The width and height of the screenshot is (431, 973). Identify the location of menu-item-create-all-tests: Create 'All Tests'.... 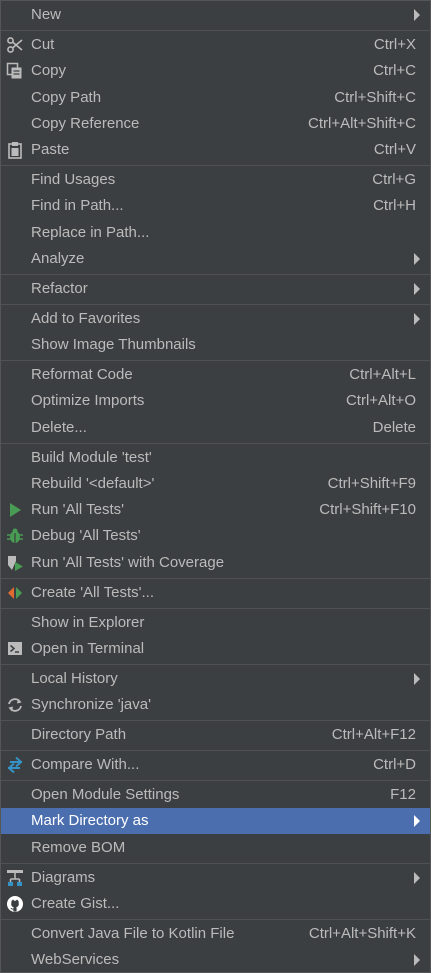
(215, 593).